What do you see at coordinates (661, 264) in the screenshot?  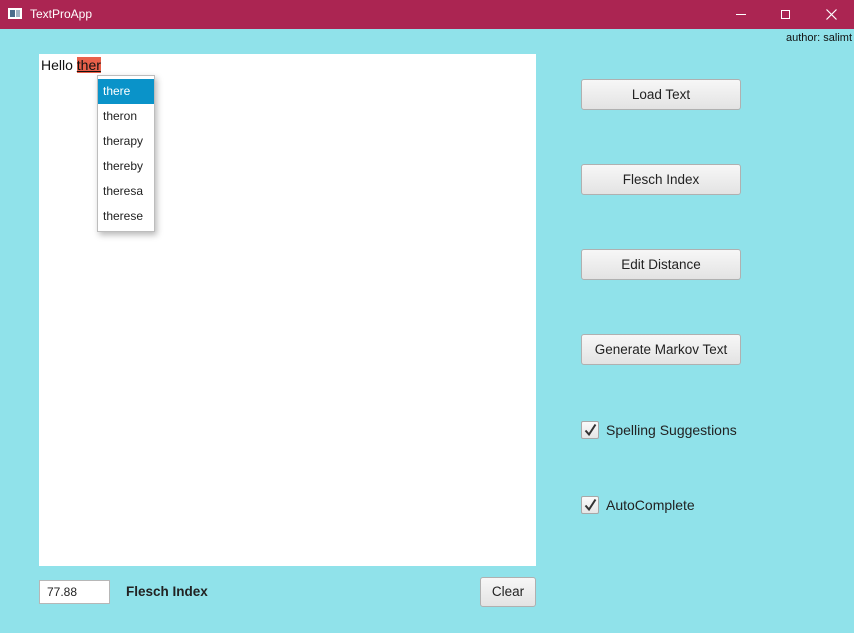 I see `edit-distance-button: Edit Distance` at bounding box center [661, 264].